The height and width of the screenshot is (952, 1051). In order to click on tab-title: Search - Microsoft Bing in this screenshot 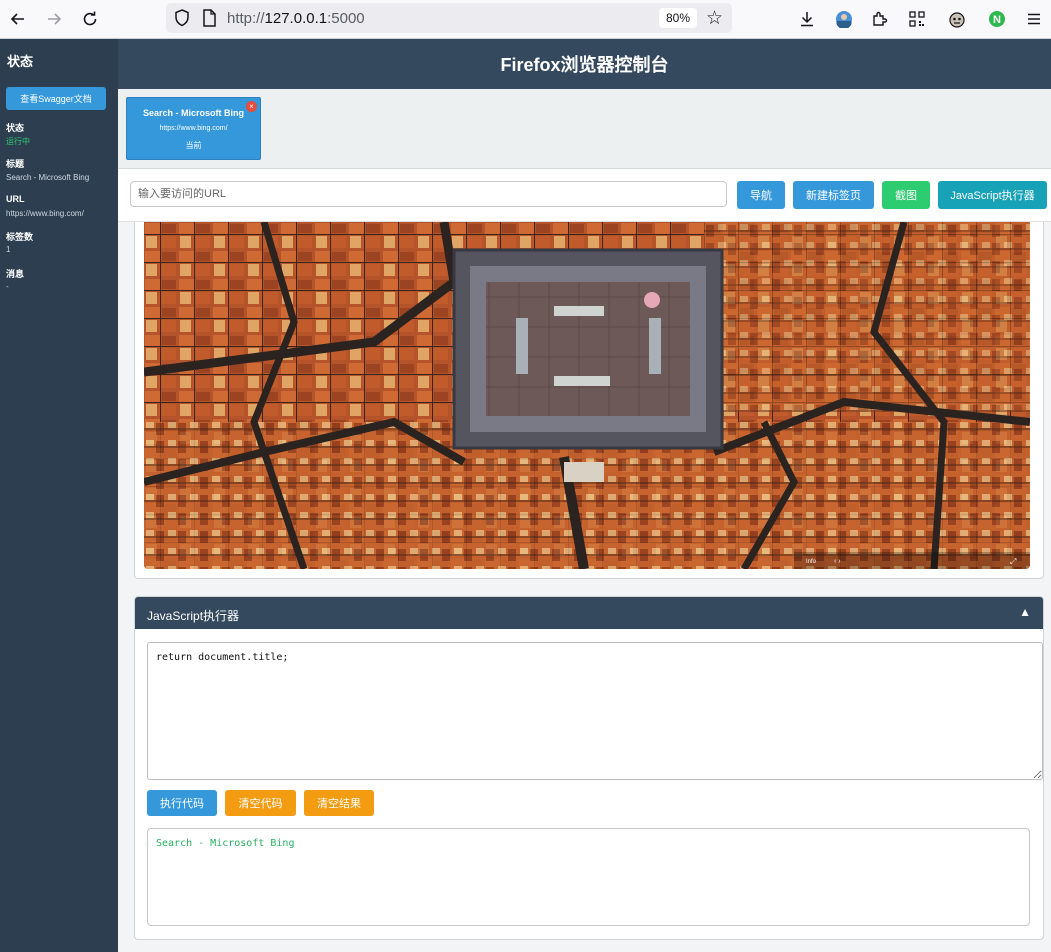, I will do `click(193, 113)`.